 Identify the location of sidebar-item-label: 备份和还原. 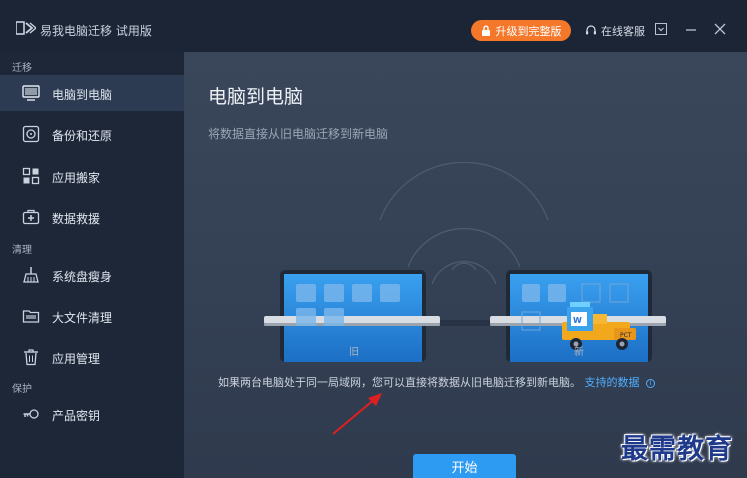
(82, 136).